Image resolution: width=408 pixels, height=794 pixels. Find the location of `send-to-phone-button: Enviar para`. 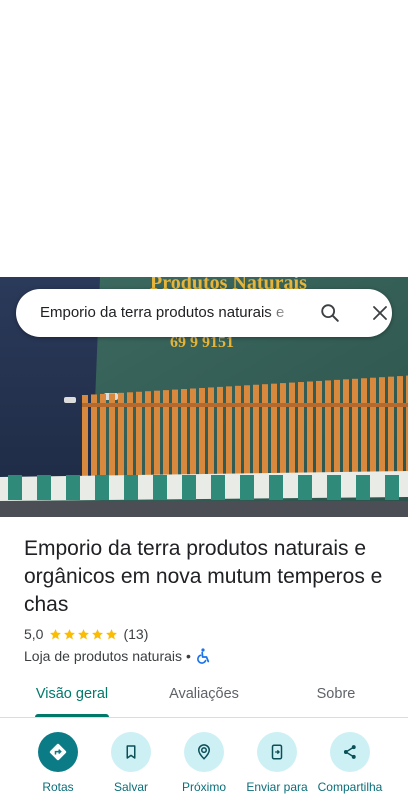

send-to-phone-button: Enviar para is located at coordinates (277, 763).